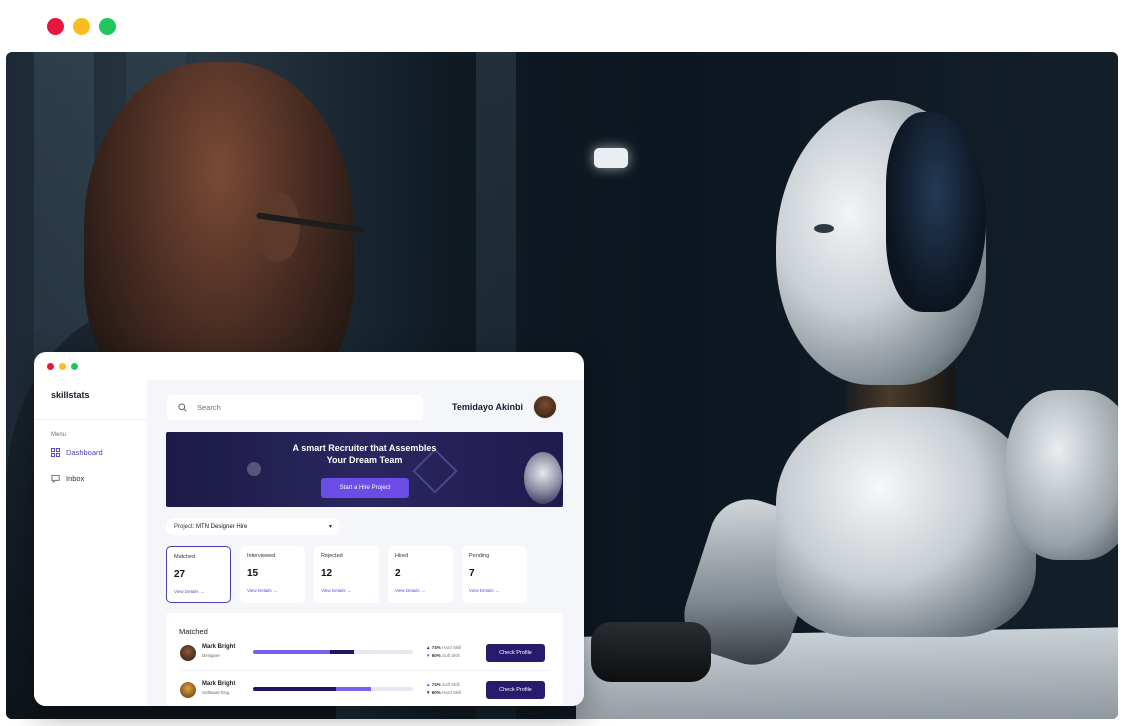 This screenshot has width=1124, height=726. What do you see at coordinates (216, 692) in the screenshot?
I see `candidate-role: Software Eng.` at bounding box center [216, 692].